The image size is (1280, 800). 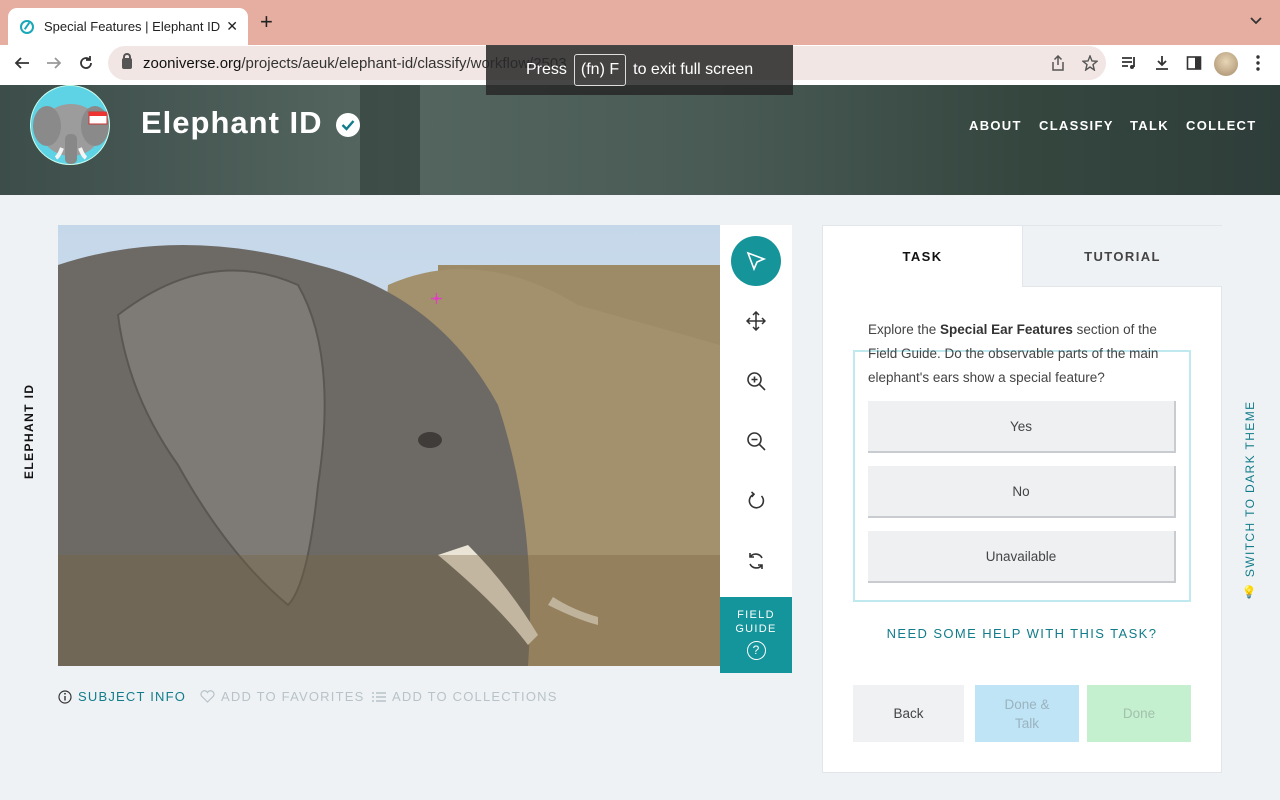 I want to click on nav-classify: CLASSIFY, so click(x=1076, y=125).